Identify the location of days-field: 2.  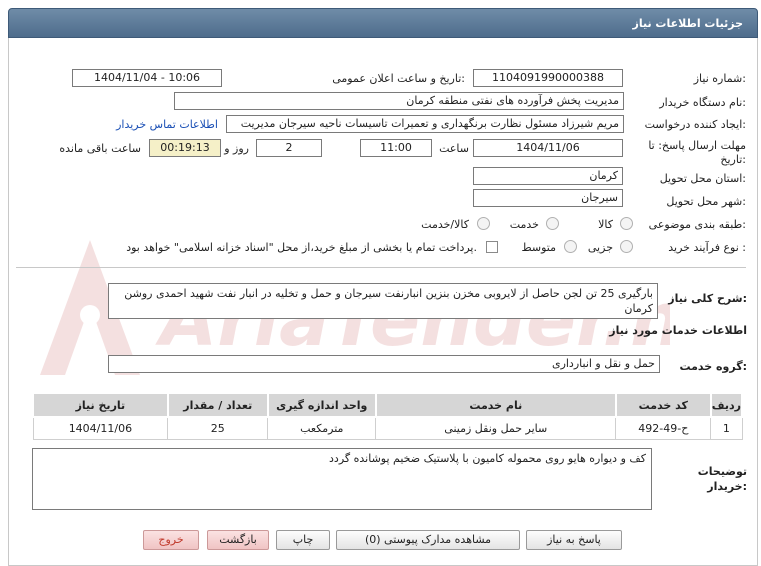
(289, 148).